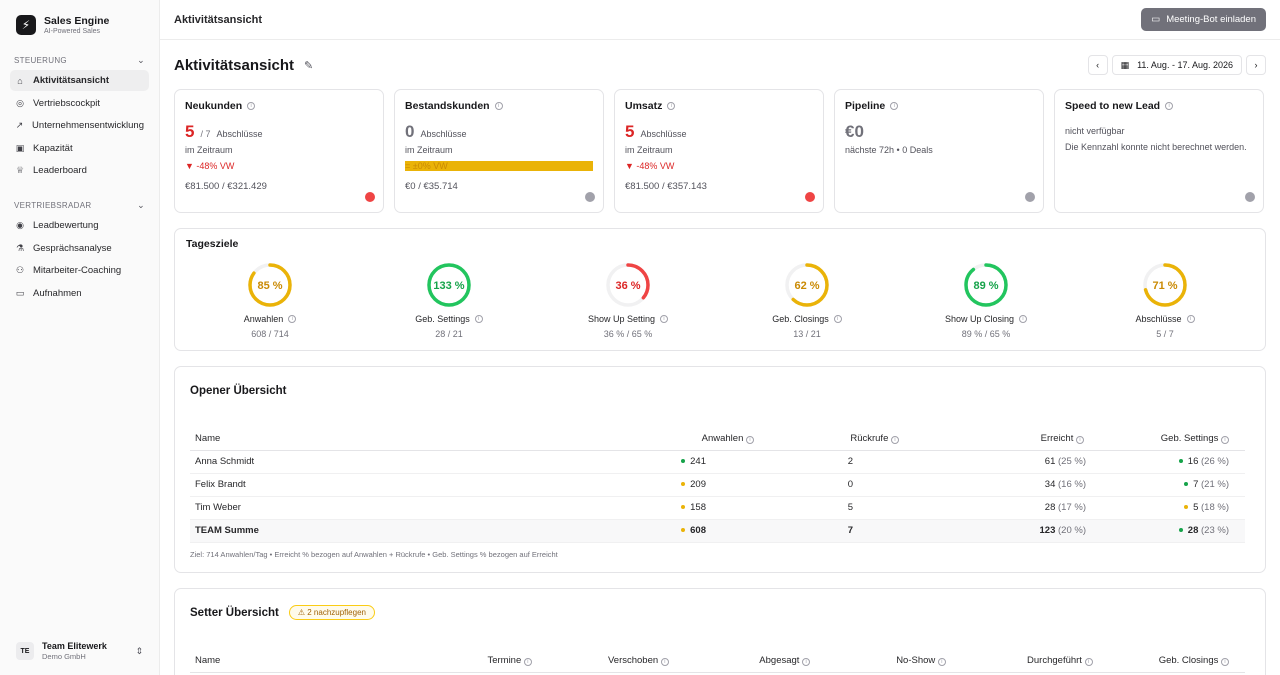 This screenshot has width=1280, height=675. What do you see at coordinates (1172, 439) in the screenshot?
I see `col-geb-settings: Geb. Settings i` at bounding box center [1172, 439].